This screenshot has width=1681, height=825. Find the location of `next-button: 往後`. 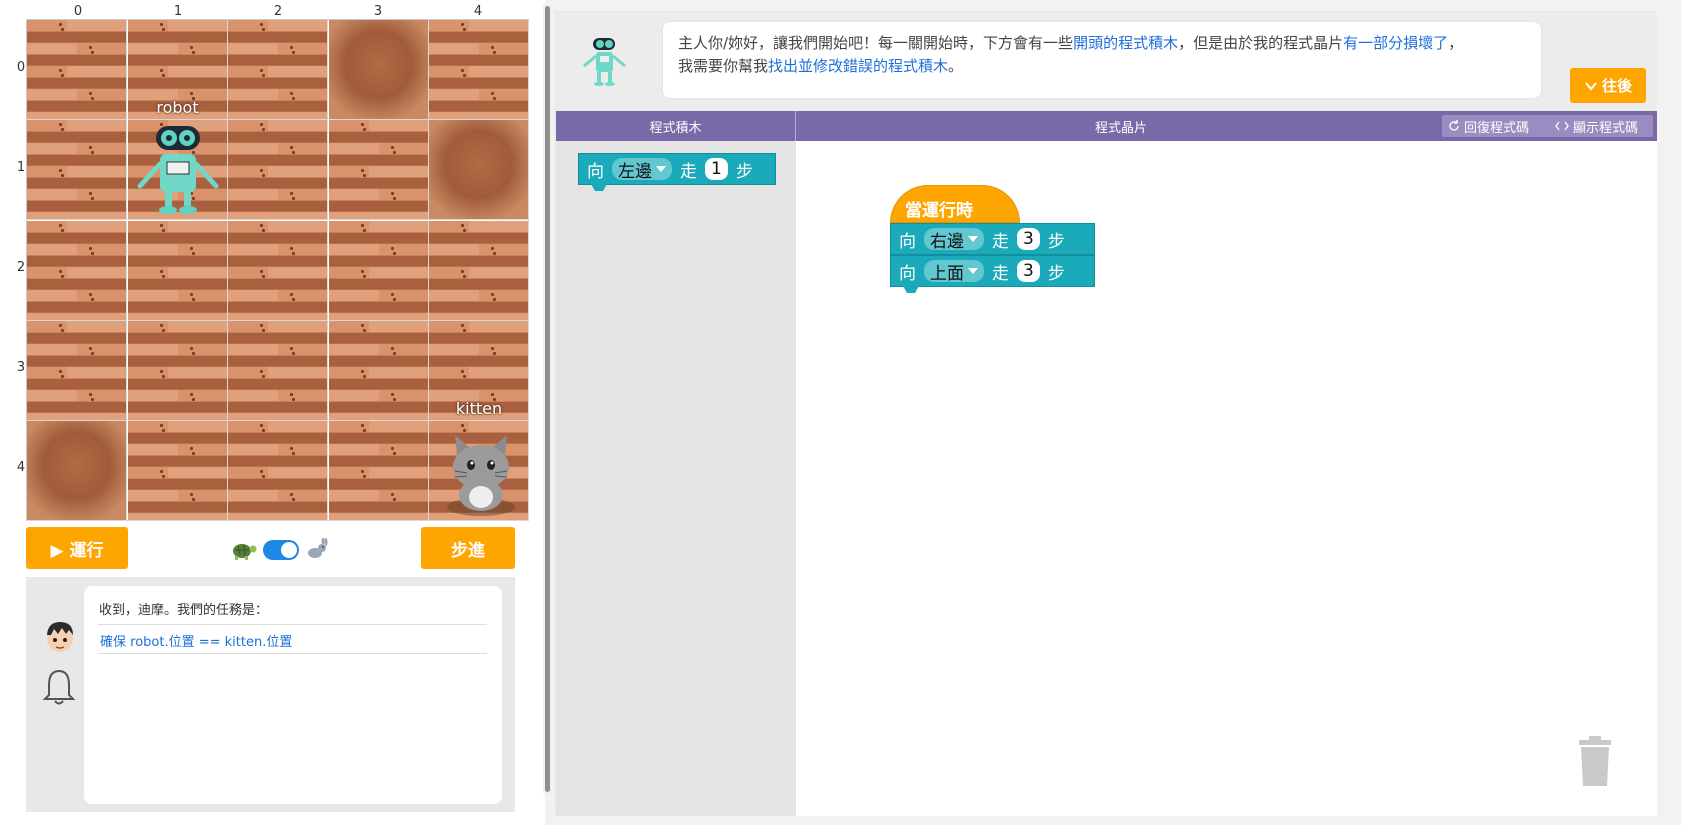

next-button: 往後 is located at coordinates (1608, 85).